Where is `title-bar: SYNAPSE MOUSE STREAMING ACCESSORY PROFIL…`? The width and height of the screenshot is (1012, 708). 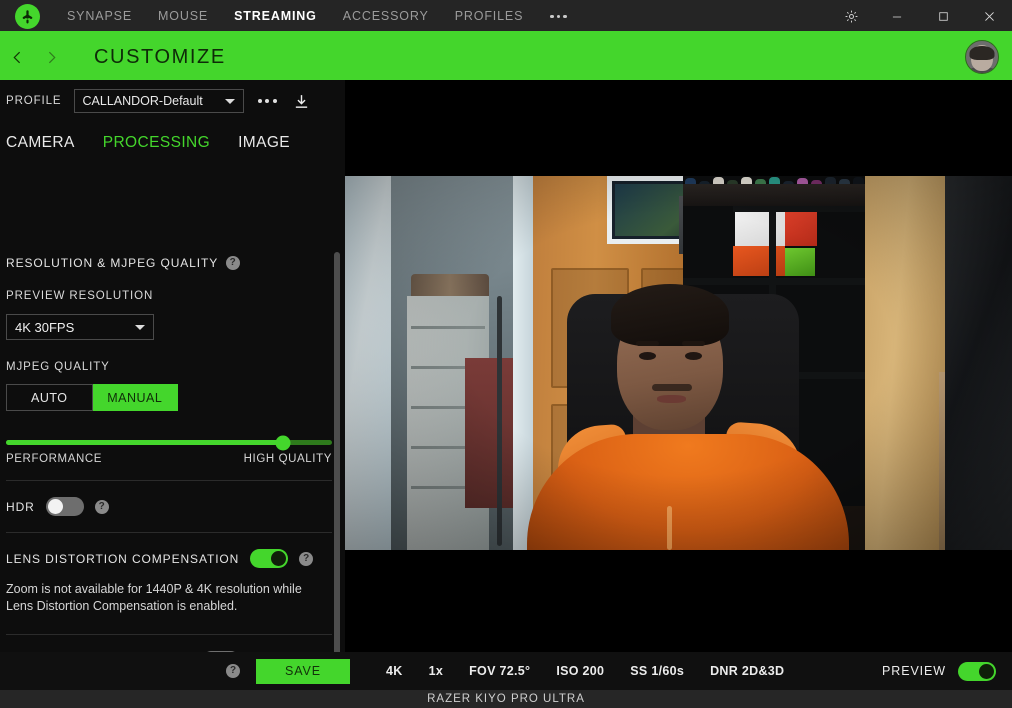
title-bar: SYNAPSE MOUSE STREAMING ACCESSORY PROFIL… is located at coordinates (506, 16).